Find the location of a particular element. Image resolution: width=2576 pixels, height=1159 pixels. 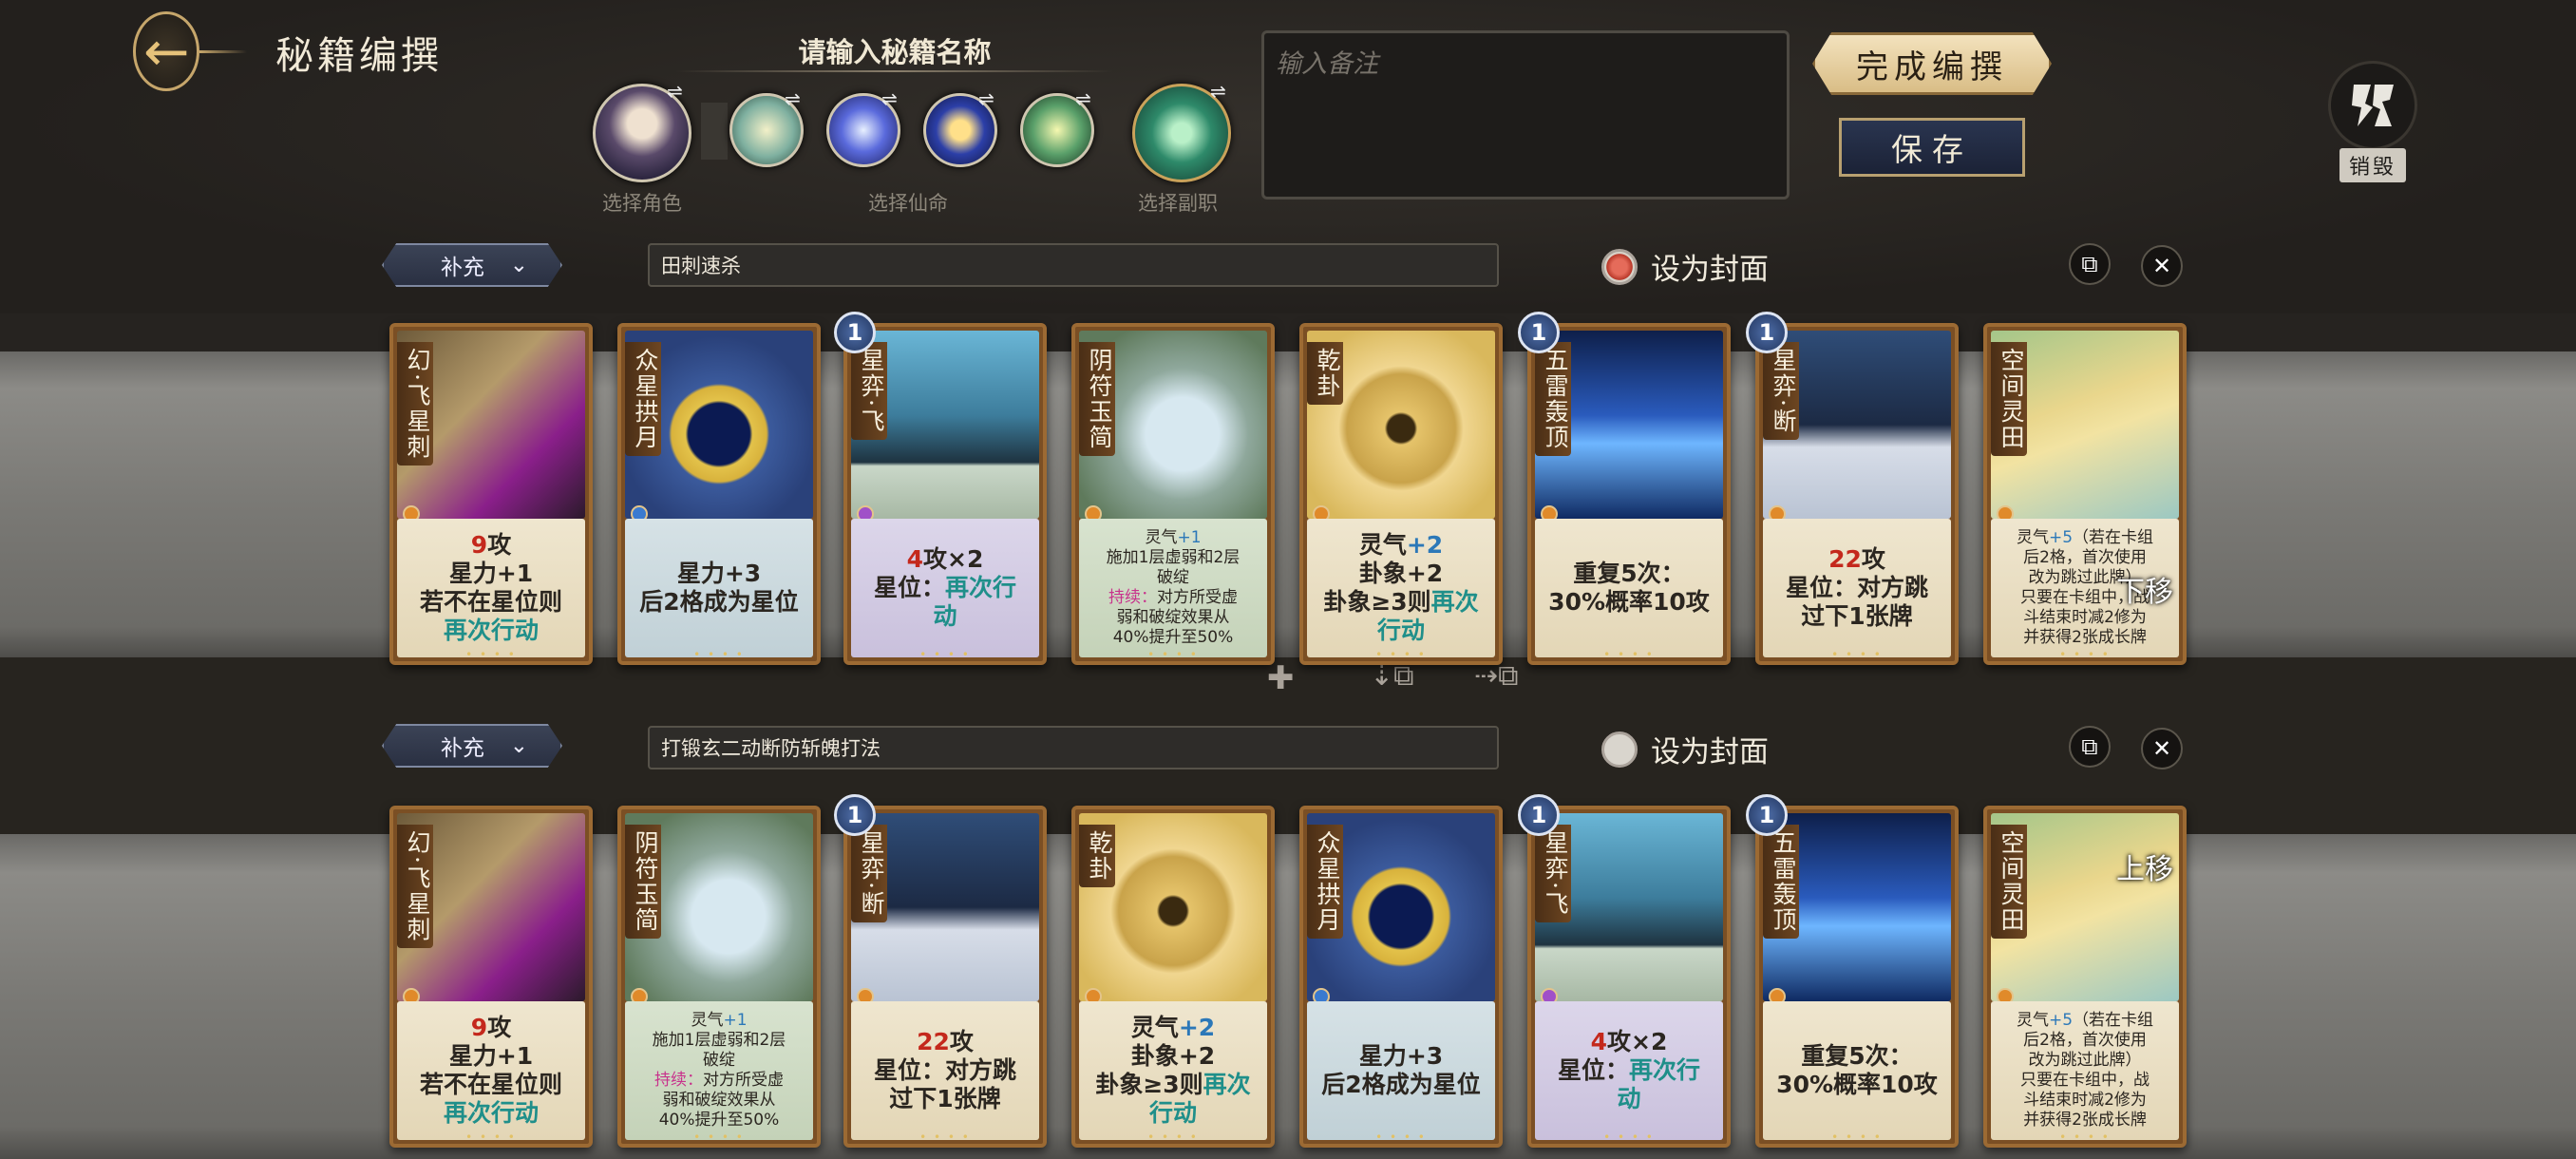

deck-name-input: 请输入秘籍名称 is located at coordinates (894, 50).